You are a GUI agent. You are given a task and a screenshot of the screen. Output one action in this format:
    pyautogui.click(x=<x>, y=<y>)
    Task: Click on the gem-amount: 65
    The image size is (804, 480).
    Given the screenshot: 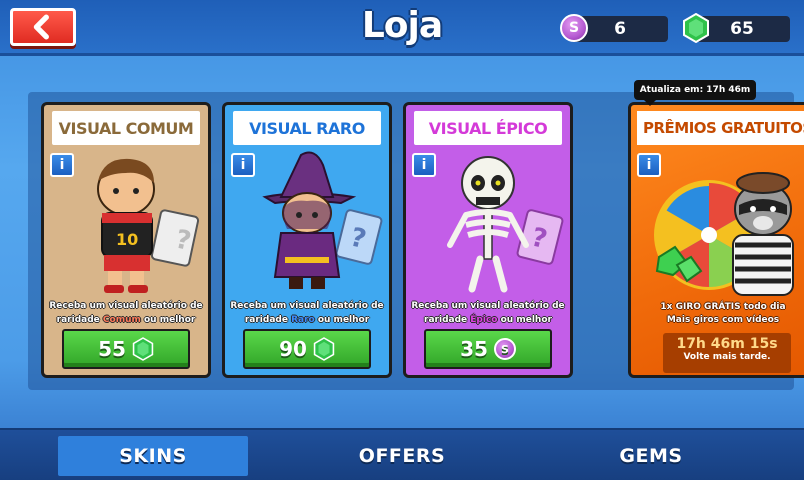 What is the action you would take?
    pyautogui.click(x=742, y=29)
    